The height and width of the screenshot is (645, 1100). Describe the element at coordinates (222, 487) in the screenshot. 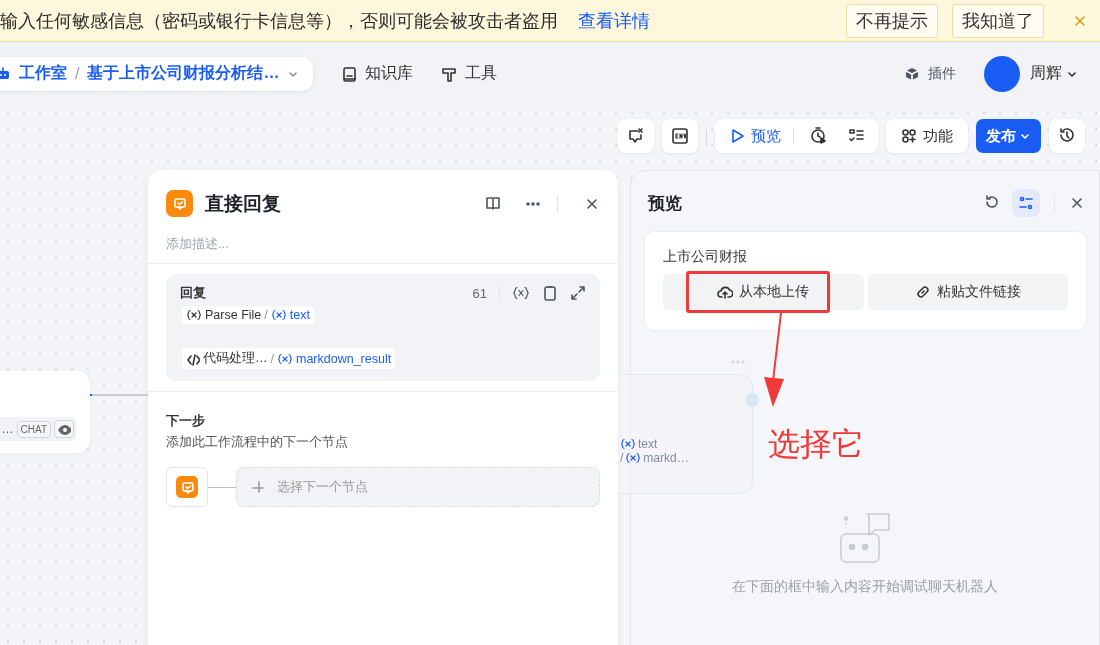

I see `connector-line` at that location.